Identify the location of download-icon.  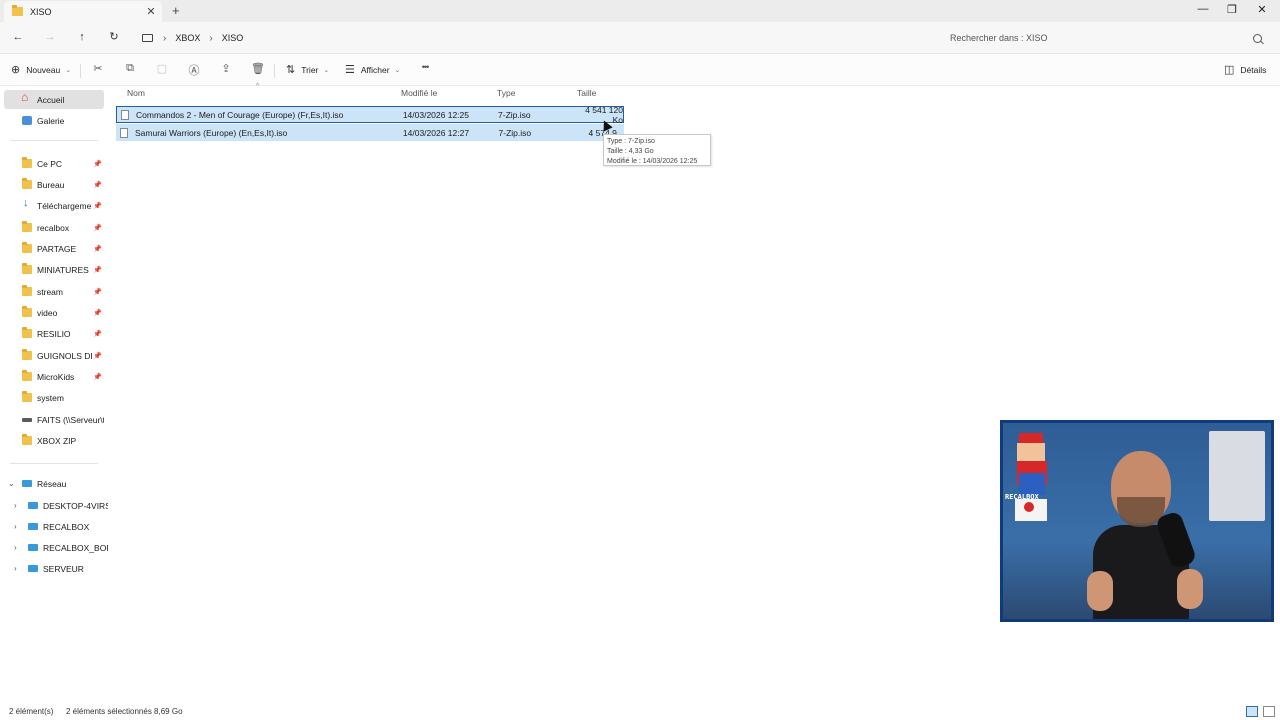
(27, 203).